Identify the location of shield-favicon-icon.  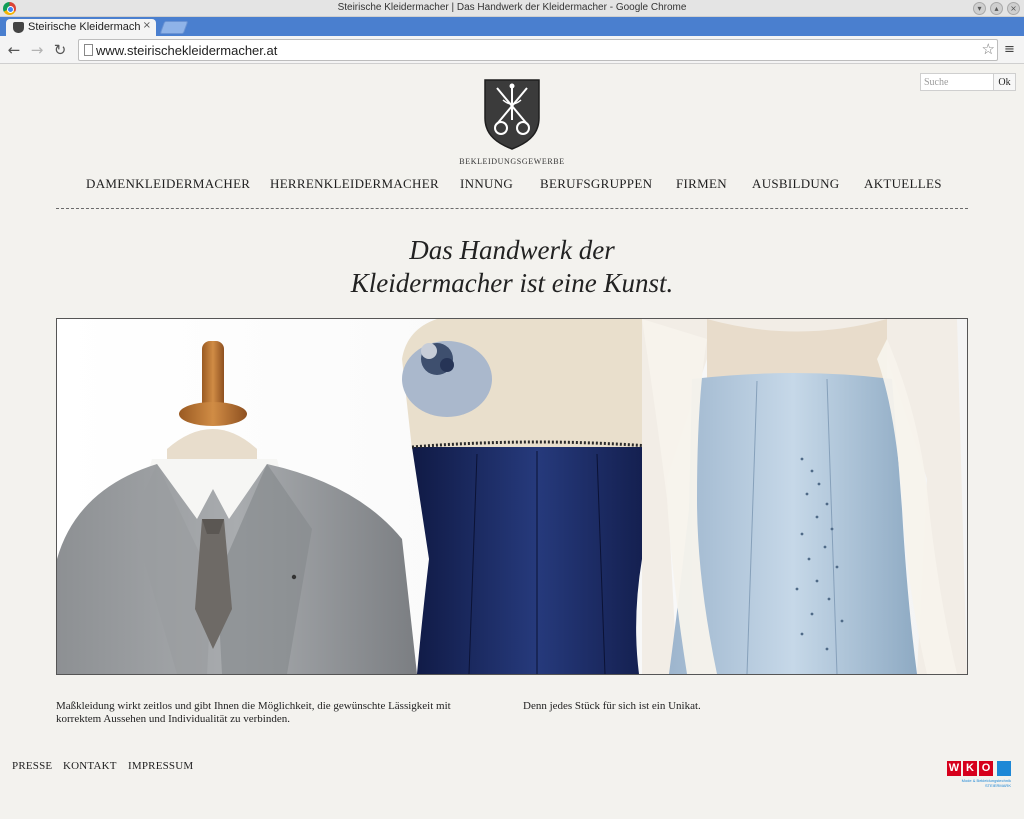
(18, 27).